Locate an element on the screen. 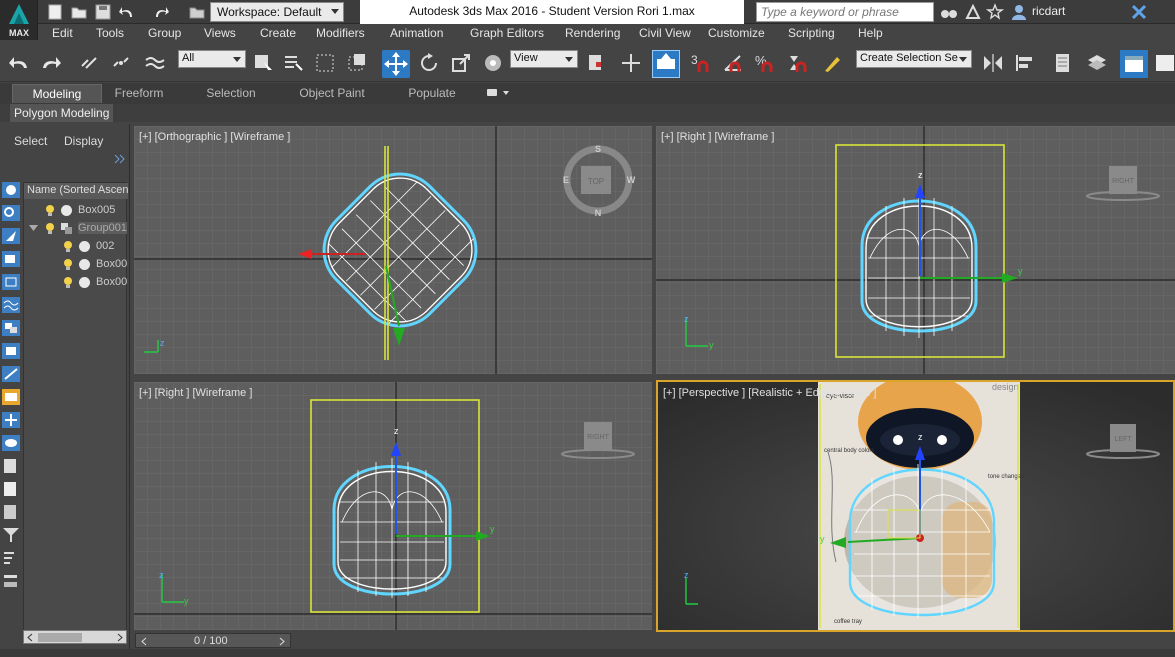 This screenshot has height=657, width=1175. scroll-left-icon is located at coordinates (30, 637).